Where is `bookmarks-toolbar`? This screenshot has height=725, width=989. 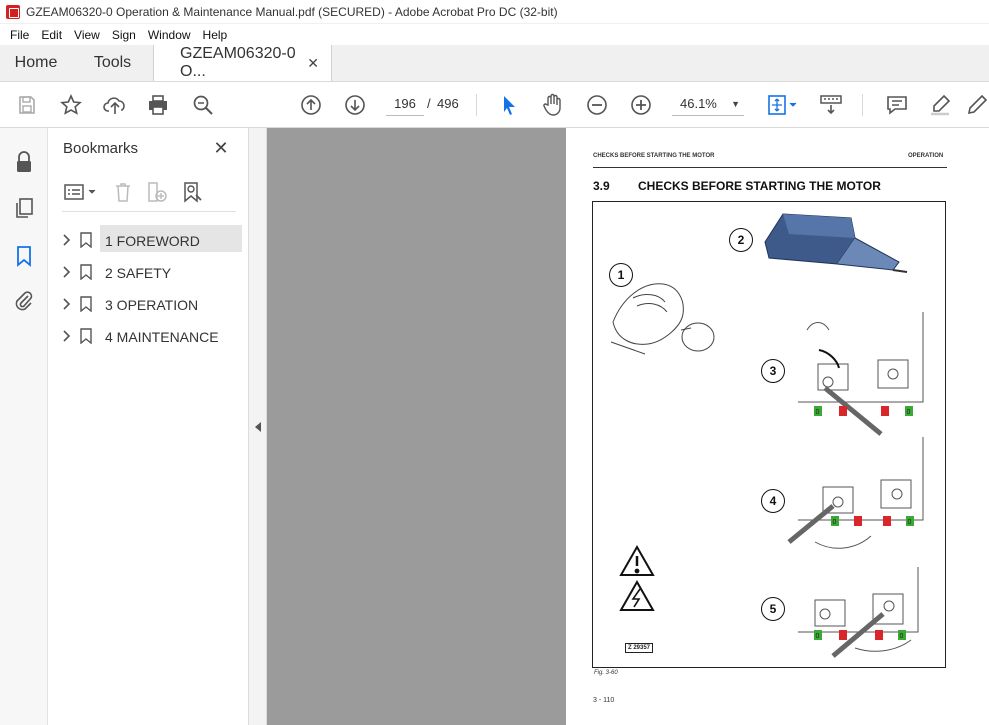
bookmarks-toolbar is located at coordinates (149, 195).